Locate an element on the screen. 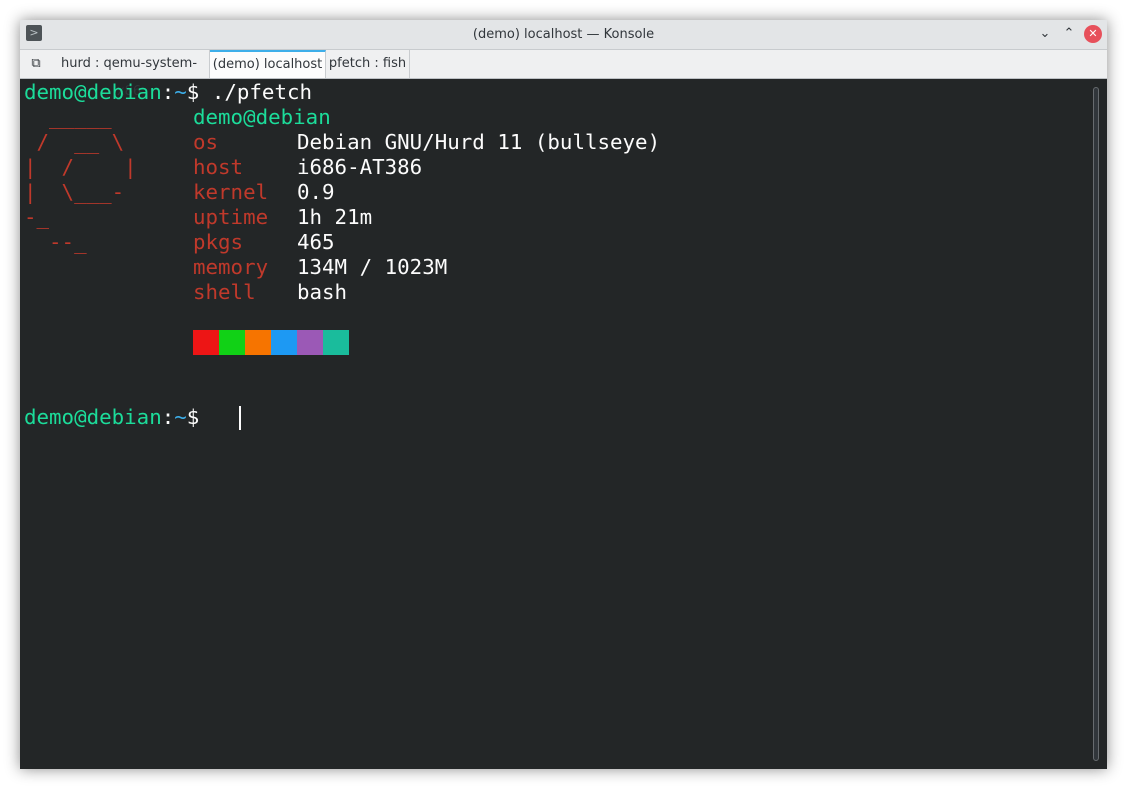 This screenshot has width=1127, height=789. tab-pfetch-fish: pfetch : fish is located at coordinates (368, 64).